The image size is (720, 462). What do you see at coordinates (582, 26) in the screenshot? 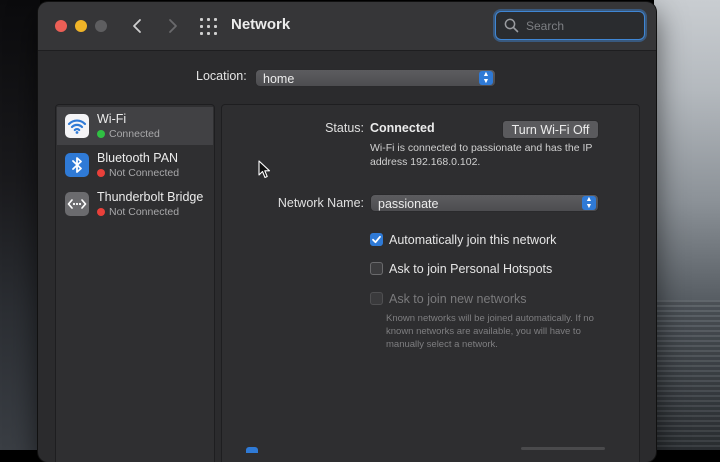
I see `search-input` at bounding box center [582, 26].